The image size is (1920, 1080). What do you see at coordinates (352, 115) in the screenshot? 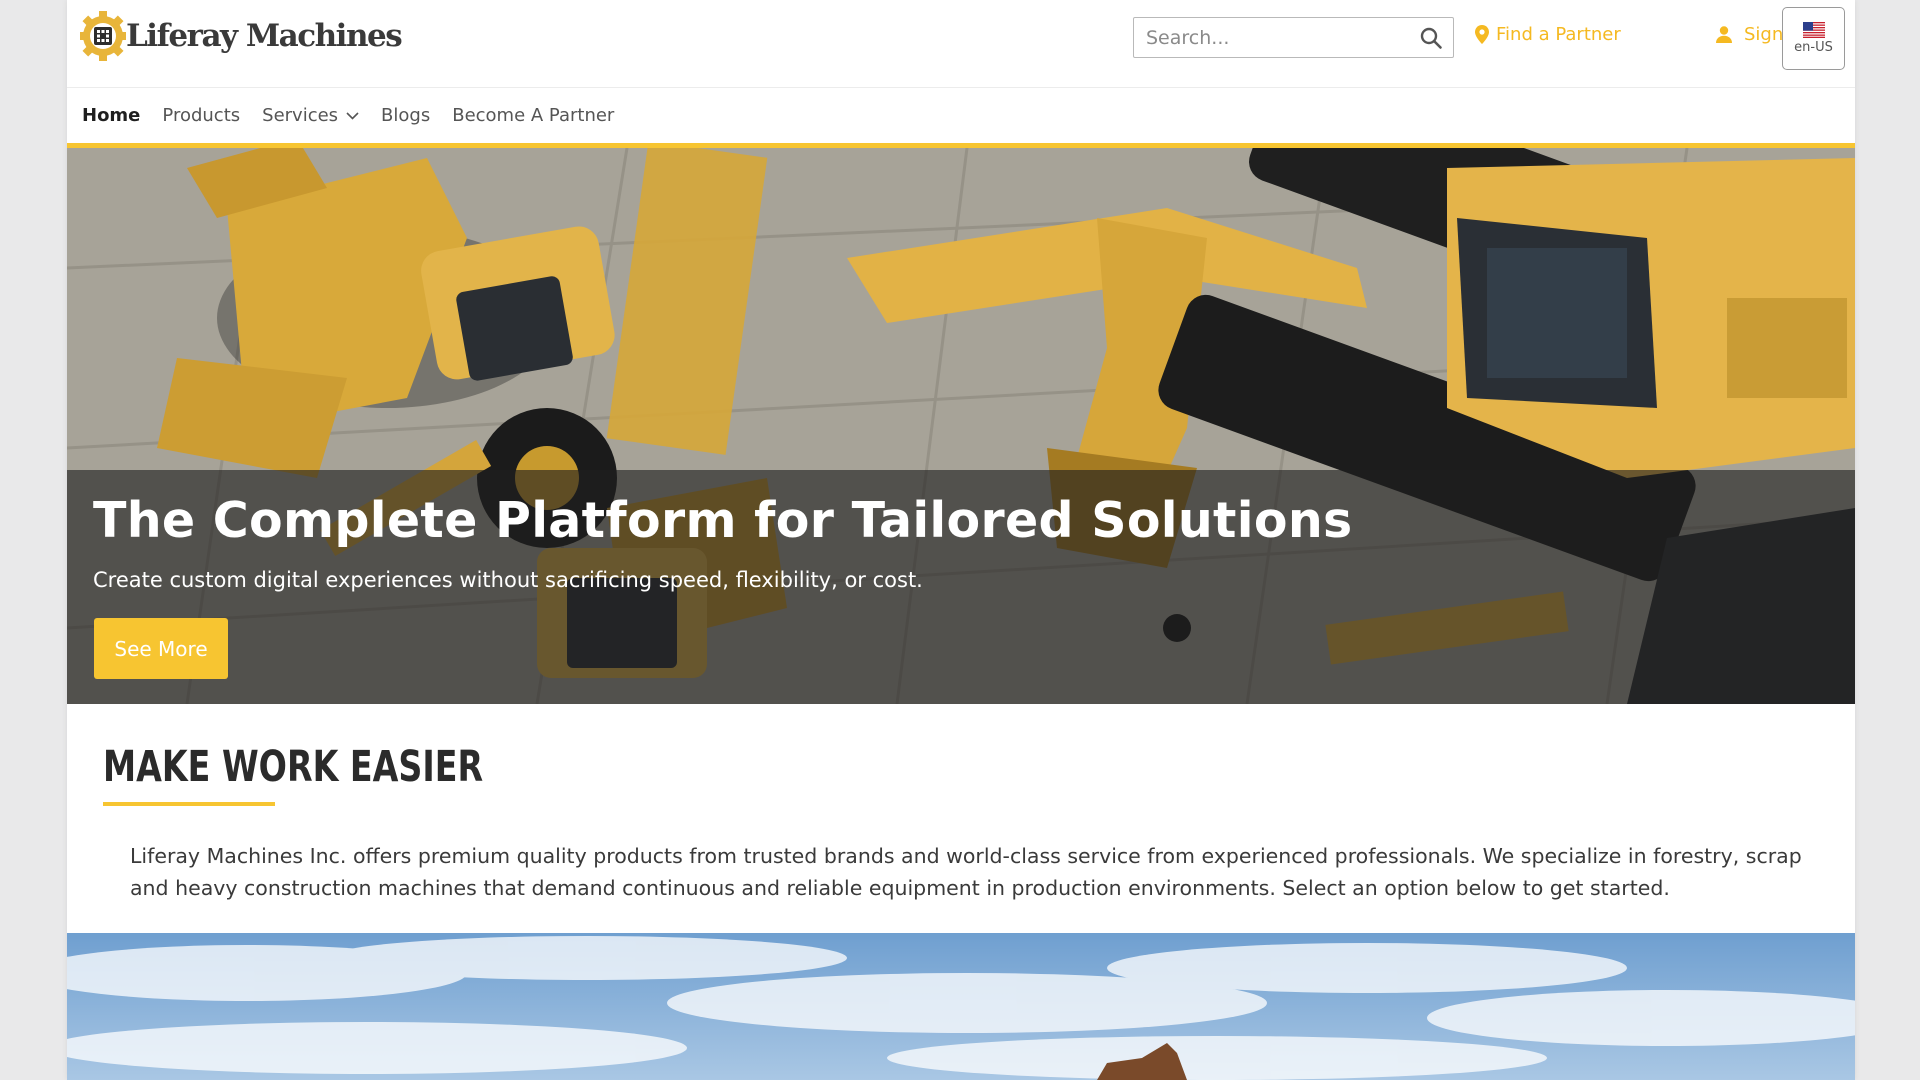
I see `chevron-down-icon` at bounding box center [352, 115].